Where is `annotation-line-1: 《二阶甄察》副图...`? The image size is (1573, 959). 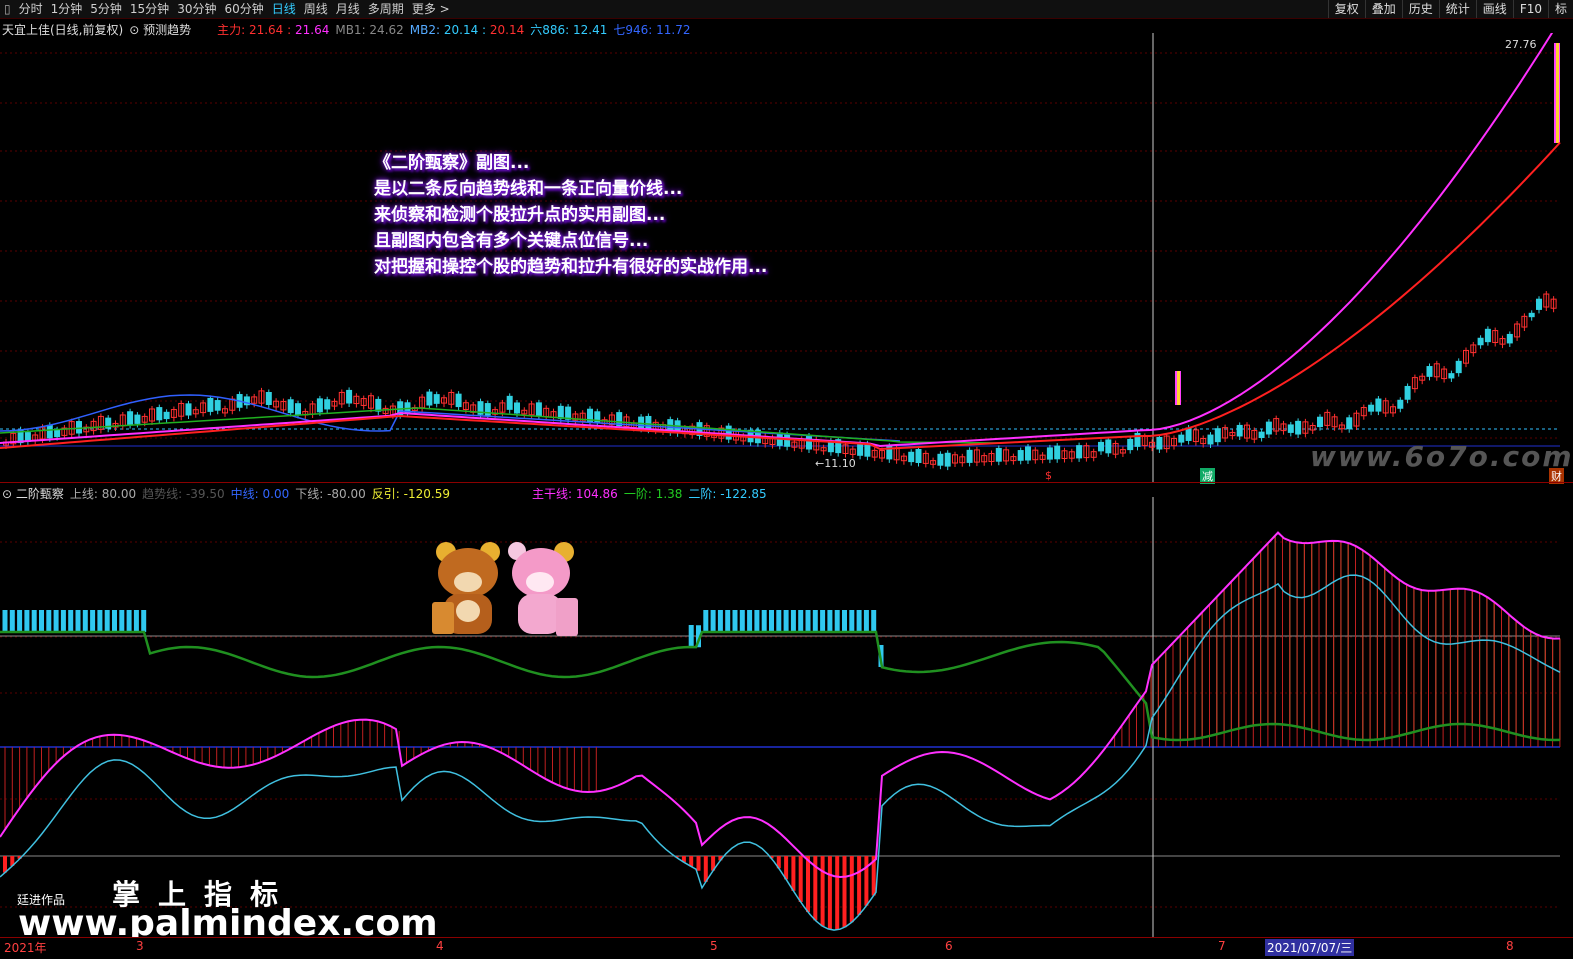 annotation-line-1: 《二阶甄察》副图... is located at coordinates (452, 163).